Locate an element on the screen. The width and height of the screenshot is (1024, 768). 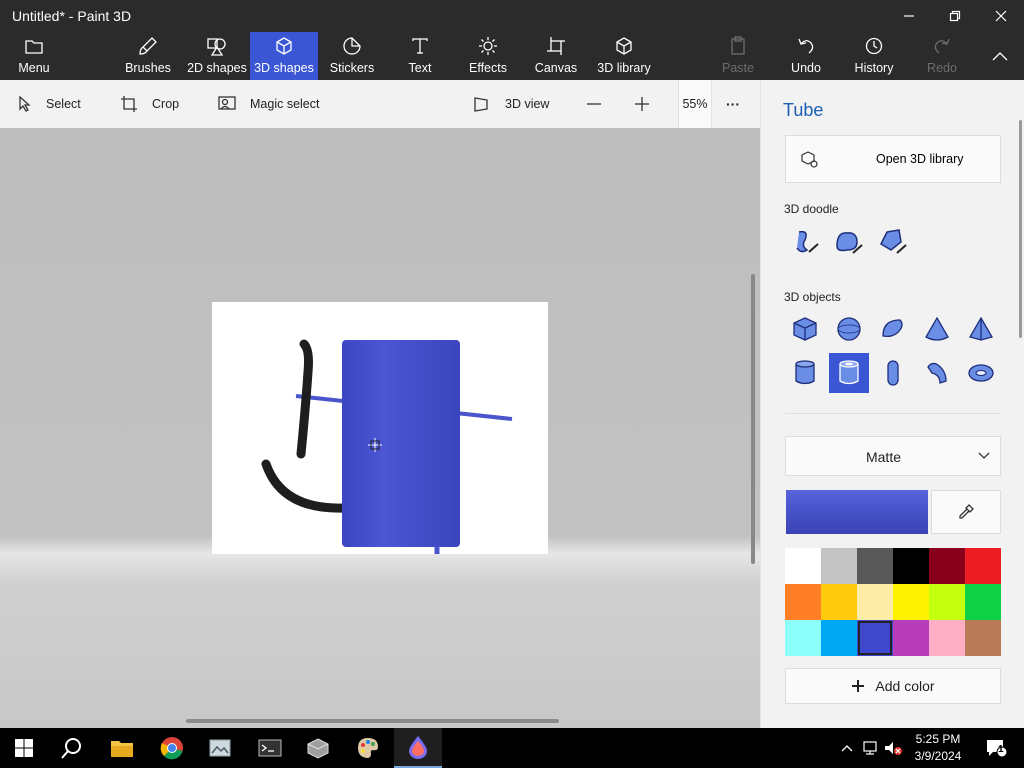
panel-divider is located at coordinates (893, 413).